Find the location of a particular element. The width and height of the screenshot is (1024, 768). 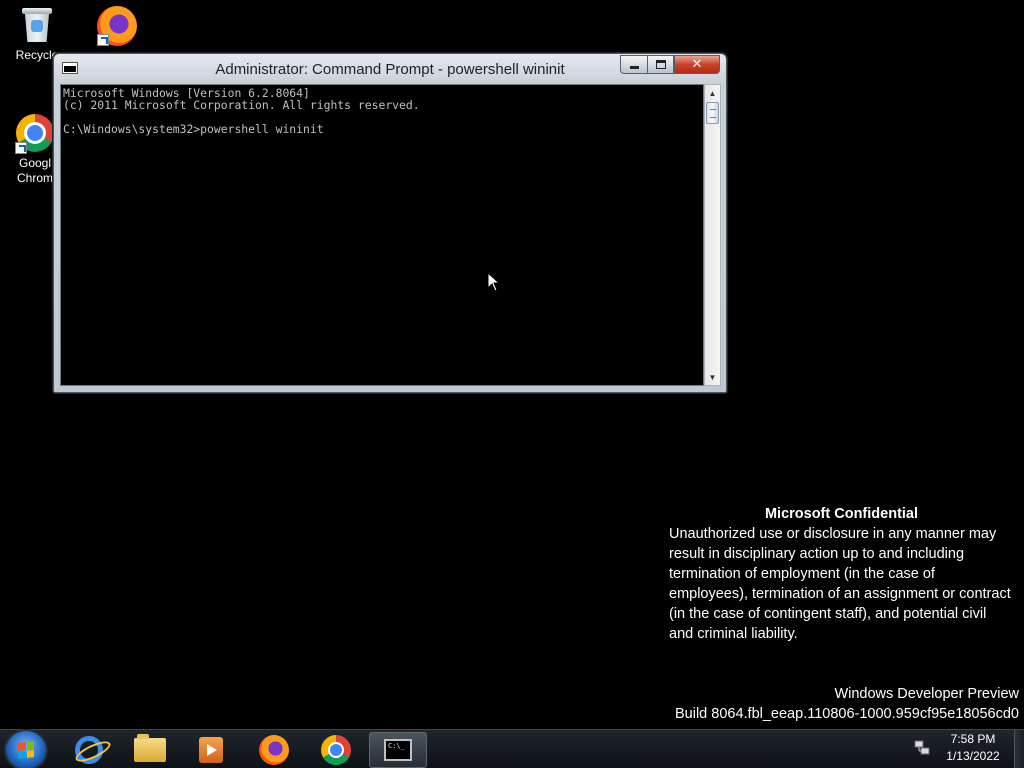

cmd-icon: C:\_ is located at coordinates (398, 750).